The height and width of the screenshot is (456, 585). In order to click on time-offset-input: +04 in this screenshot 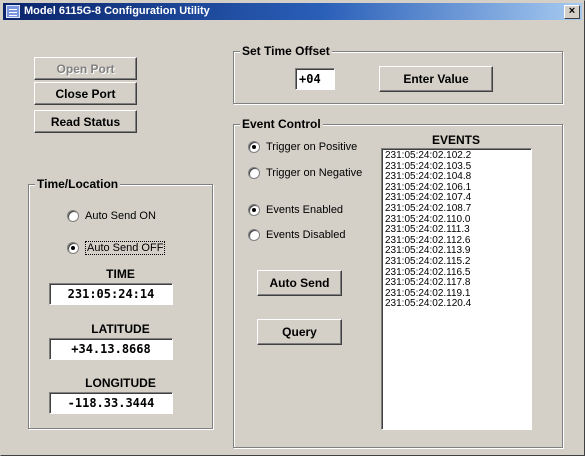, I will do `click(315, 79)`.